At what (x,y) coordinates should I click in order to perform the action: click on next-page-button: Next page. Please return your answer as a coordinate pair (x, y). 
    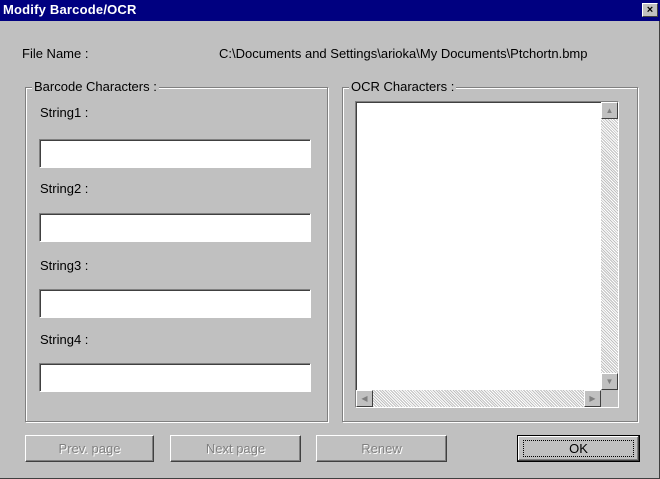
    Looking at the image, I should click on (235, 448).